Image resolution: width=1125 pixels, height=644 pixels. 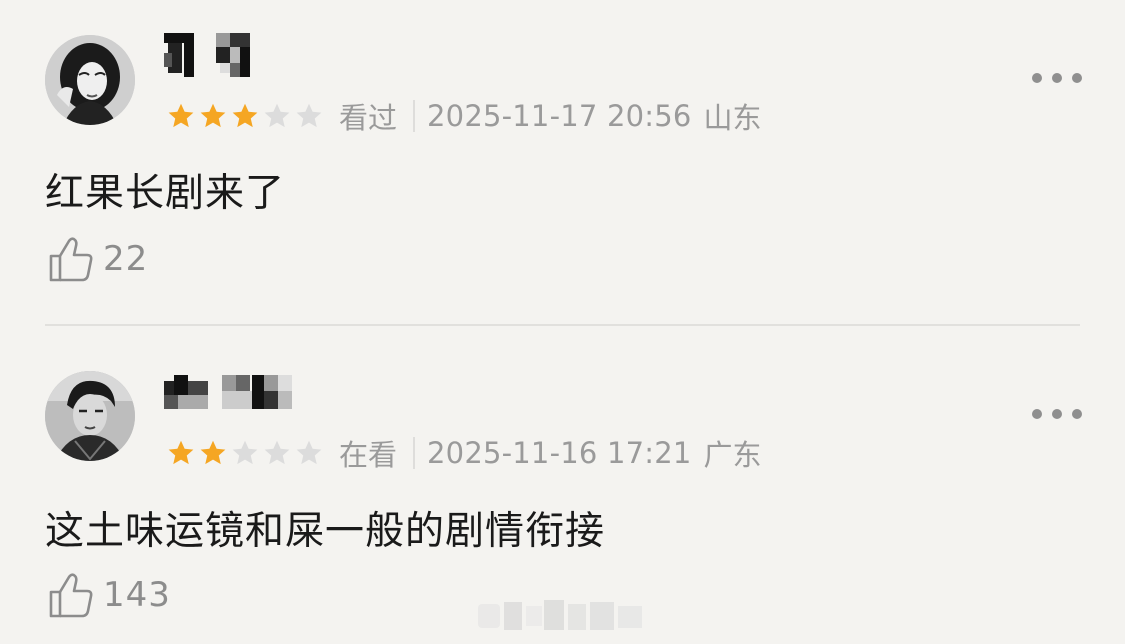 I want to click on like-count: 143, so click(x=137, y=595).